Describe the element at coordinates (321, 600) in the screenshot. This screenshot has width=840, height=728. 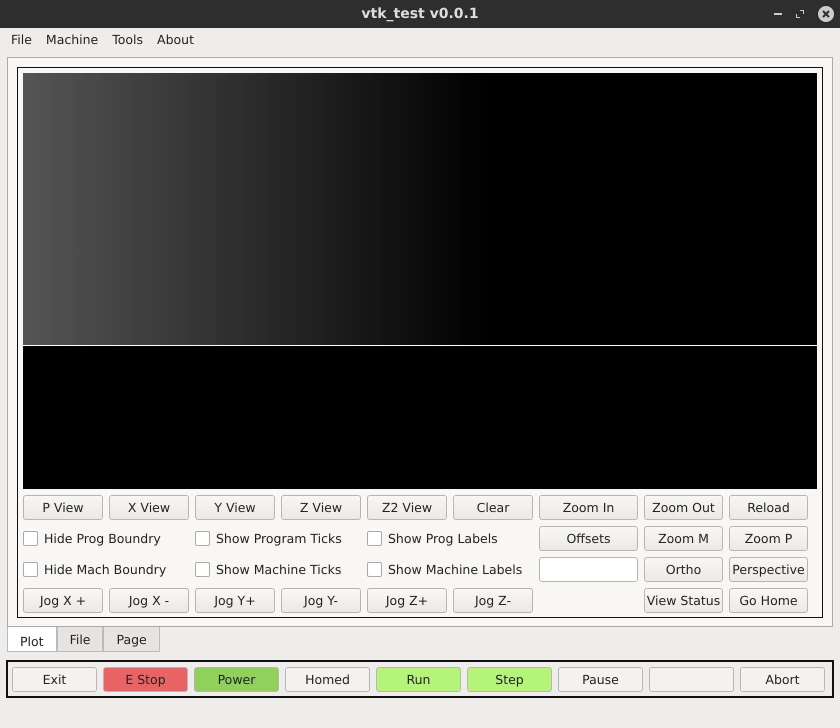
I see `button: Jog Y-` at that location.